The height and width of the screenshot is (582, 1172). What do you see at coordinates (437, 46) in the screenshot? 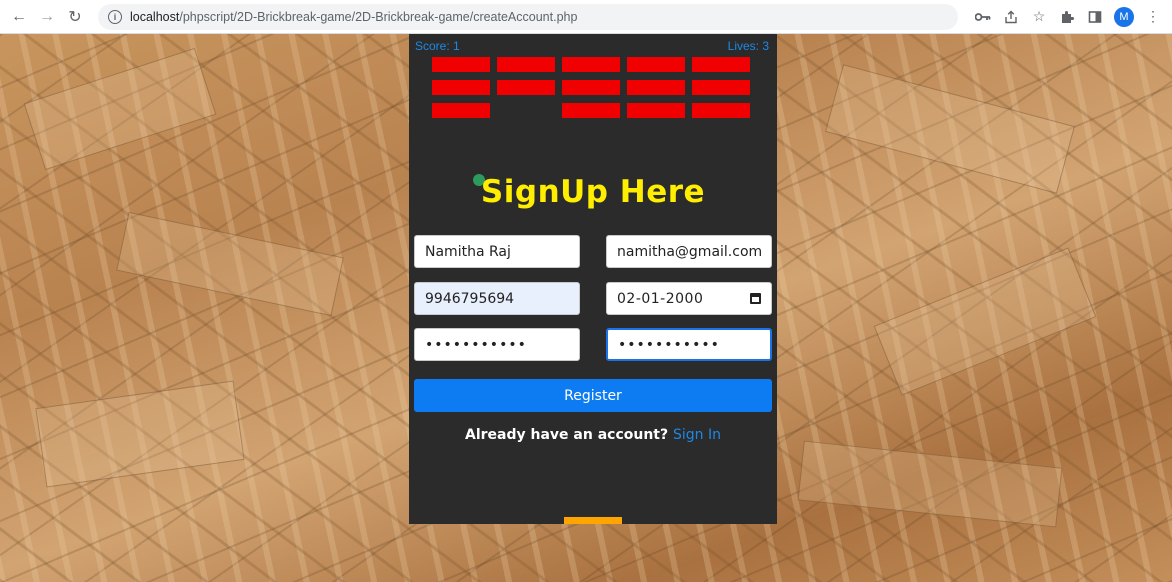
I see `score-label: Score: 1` at bounding box center [437, 46].